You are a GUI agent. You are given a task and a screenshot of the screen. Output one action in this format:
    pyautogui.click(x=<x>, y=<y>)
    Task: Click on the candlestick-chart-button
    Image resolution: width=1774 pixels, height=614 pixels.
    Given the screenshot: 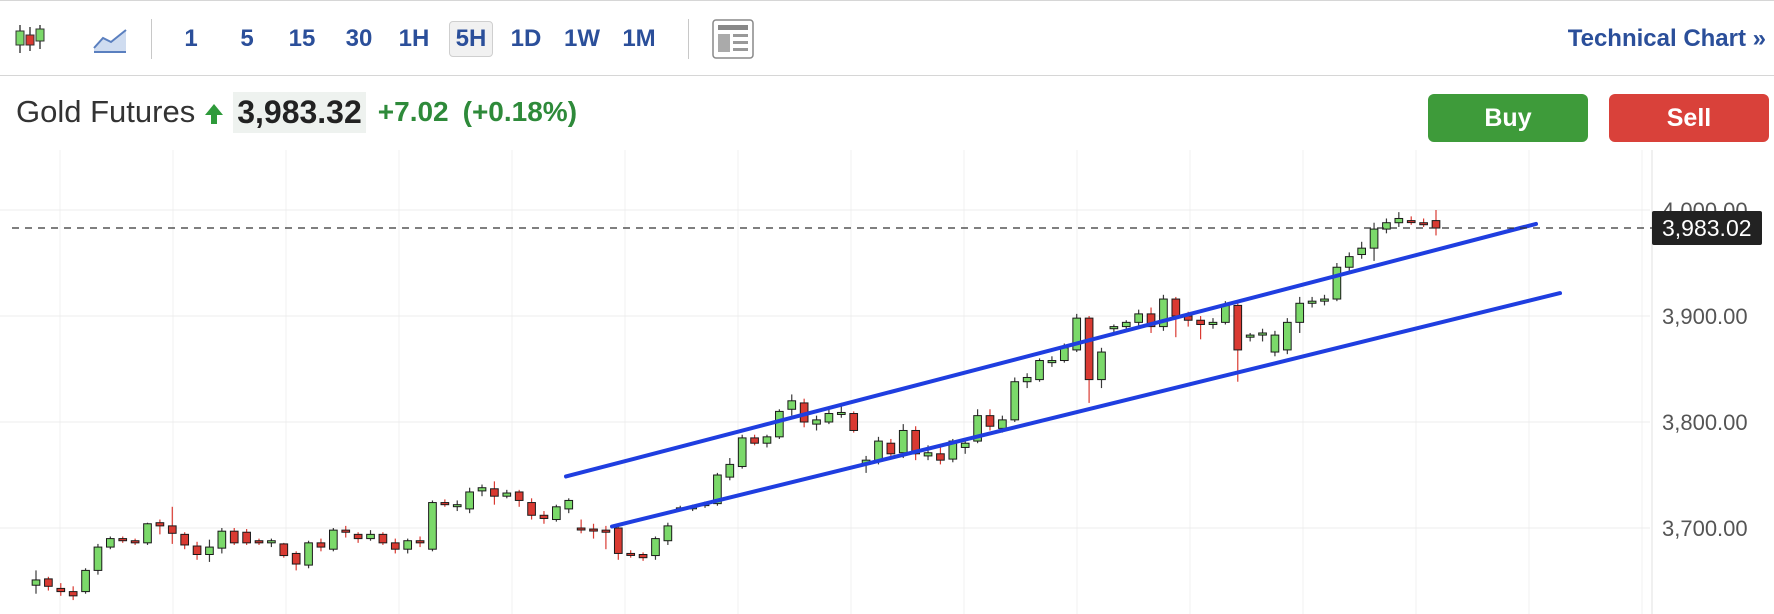 What is the action you would take?
    pyautogui.click(x=30, y=39)
    